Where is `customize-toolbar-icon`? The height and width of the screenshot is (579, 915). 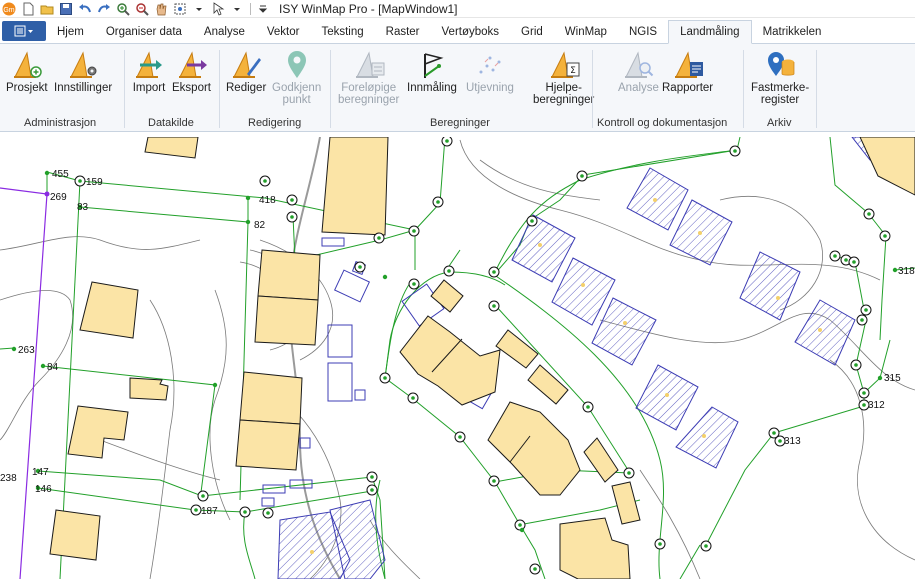 customize-toolbar-icon is located at coordinates (263, 9).